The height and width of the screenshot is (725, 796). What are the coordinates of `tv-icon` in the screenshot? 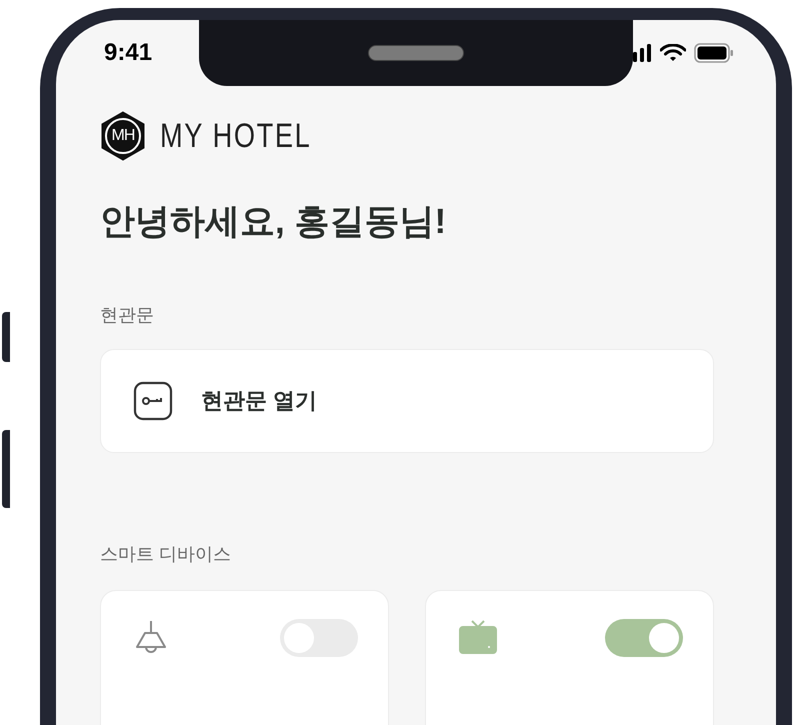 It's located at (478, 636).